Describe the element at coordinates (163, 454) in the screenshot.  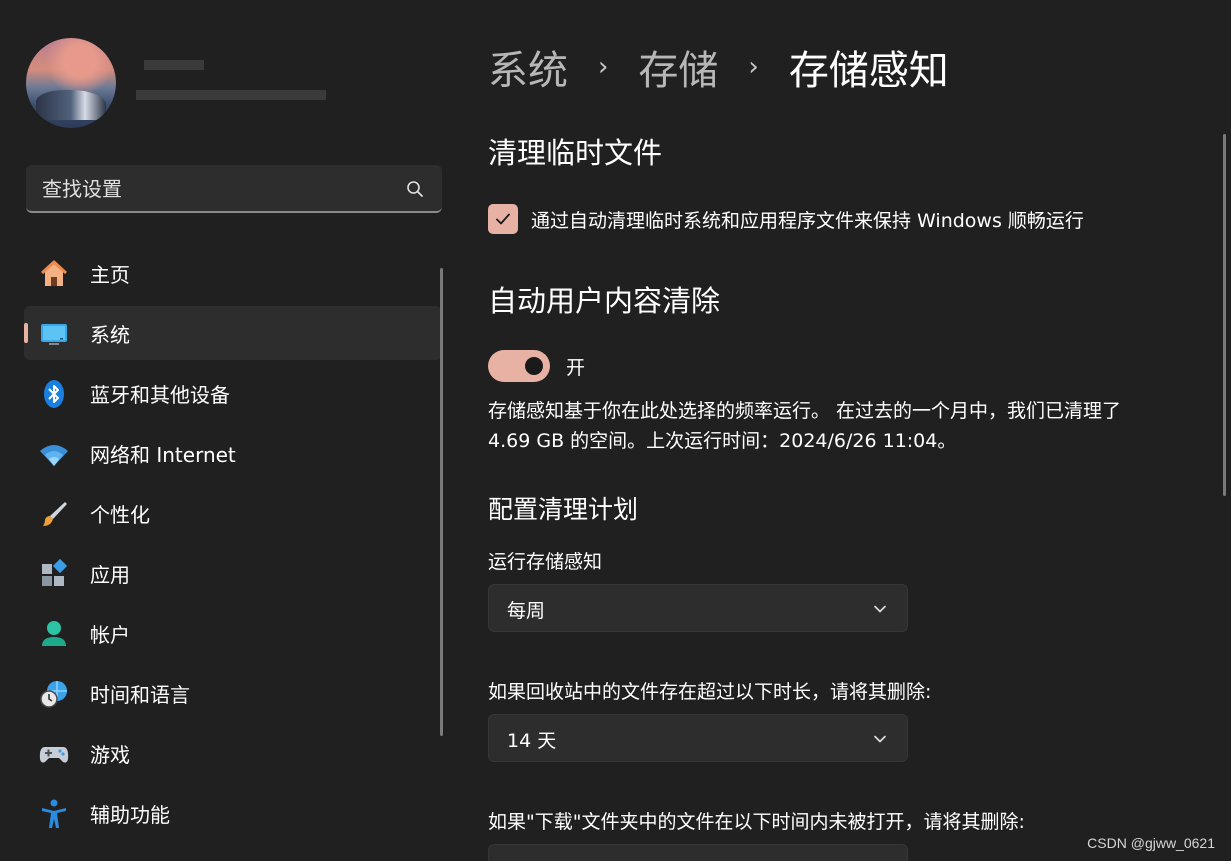
I see `sidebar-item-label: 网络和 Internet` at that location.